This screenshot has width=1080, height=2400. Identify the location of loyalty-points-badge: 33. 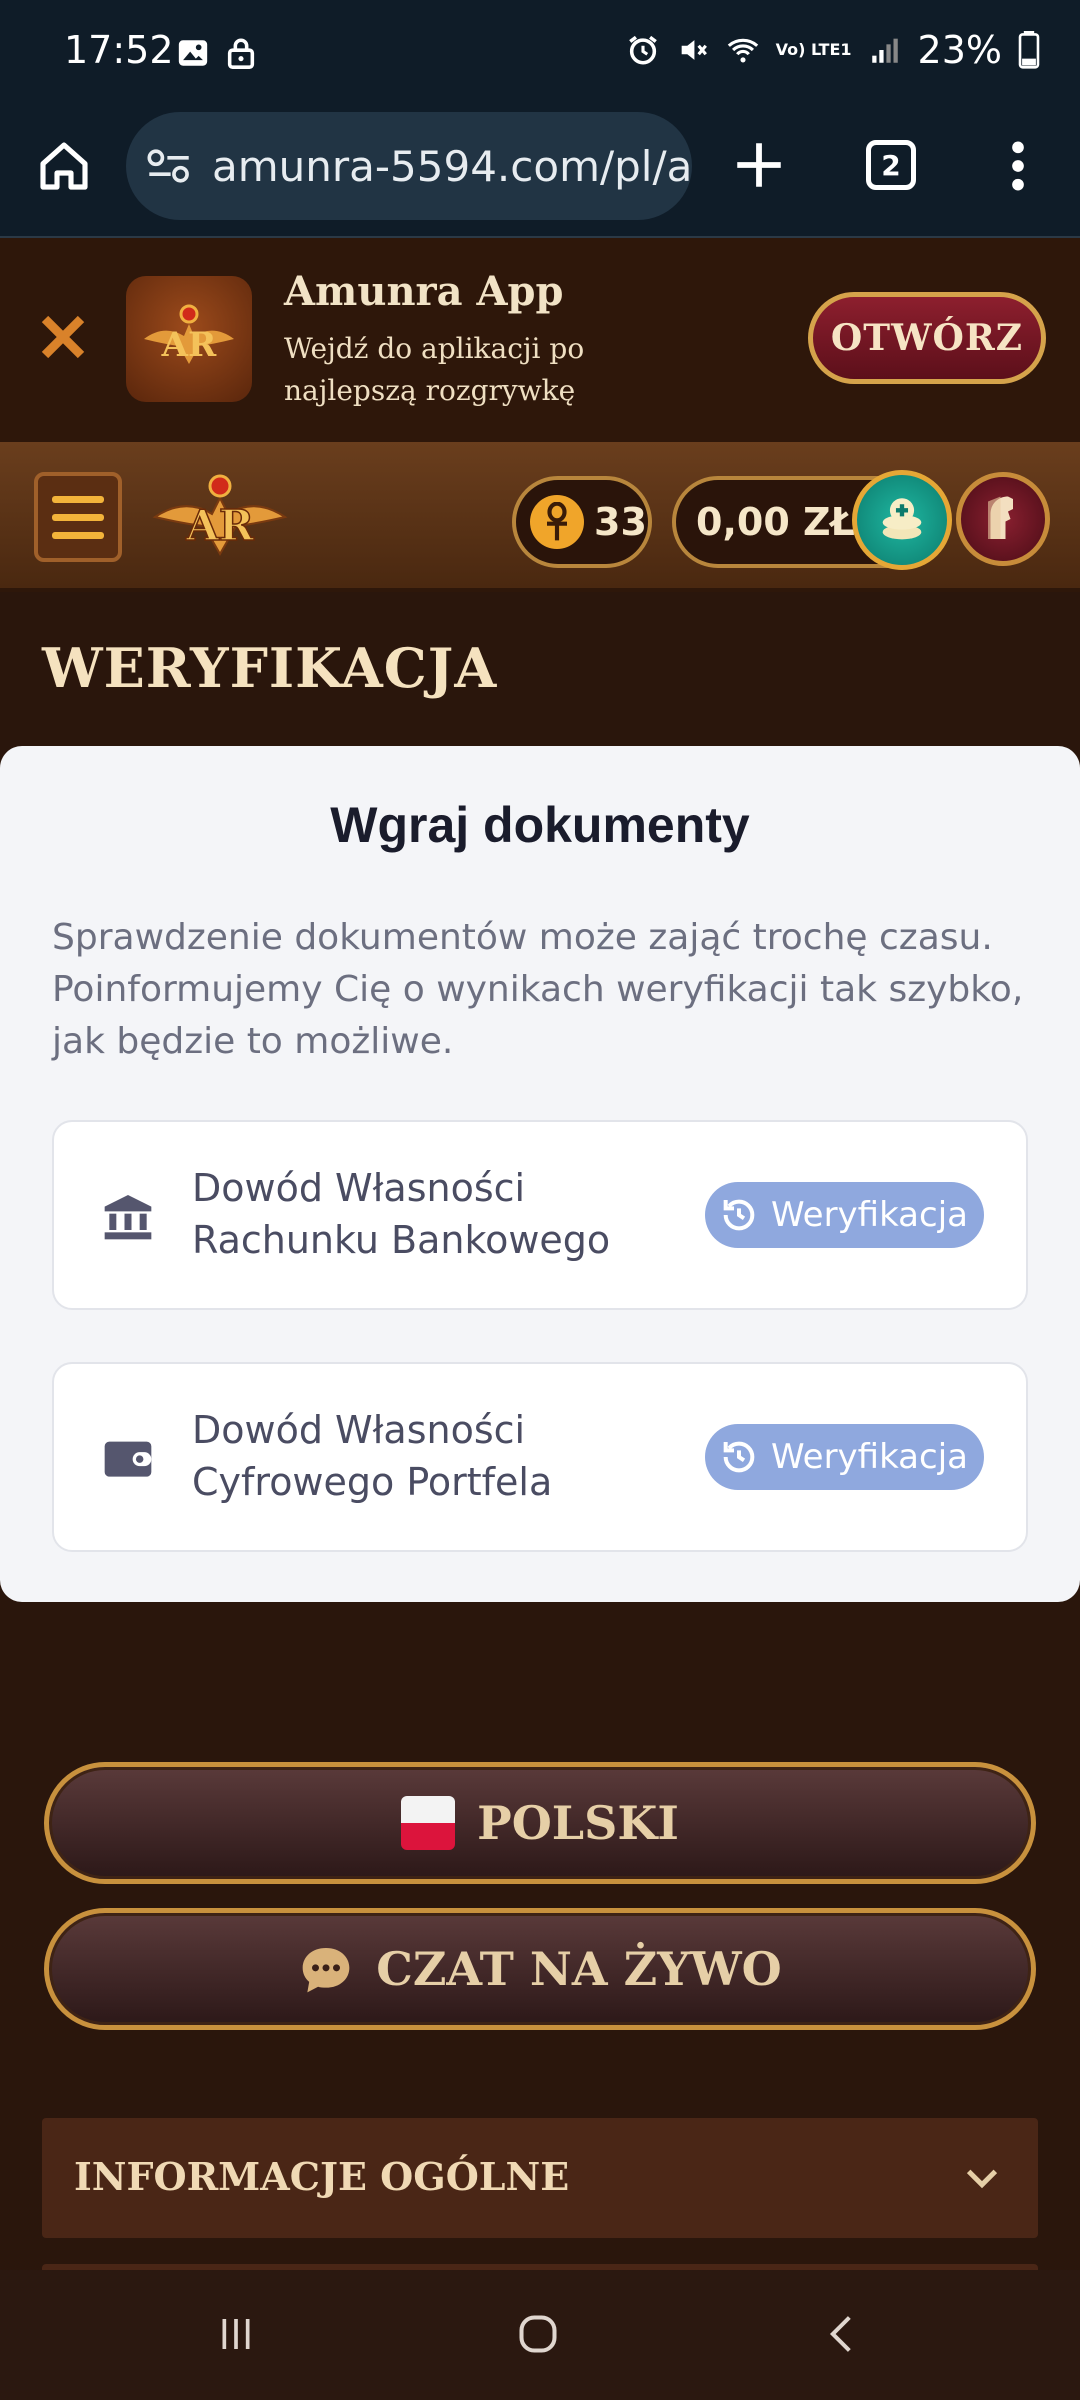
(582, 522).